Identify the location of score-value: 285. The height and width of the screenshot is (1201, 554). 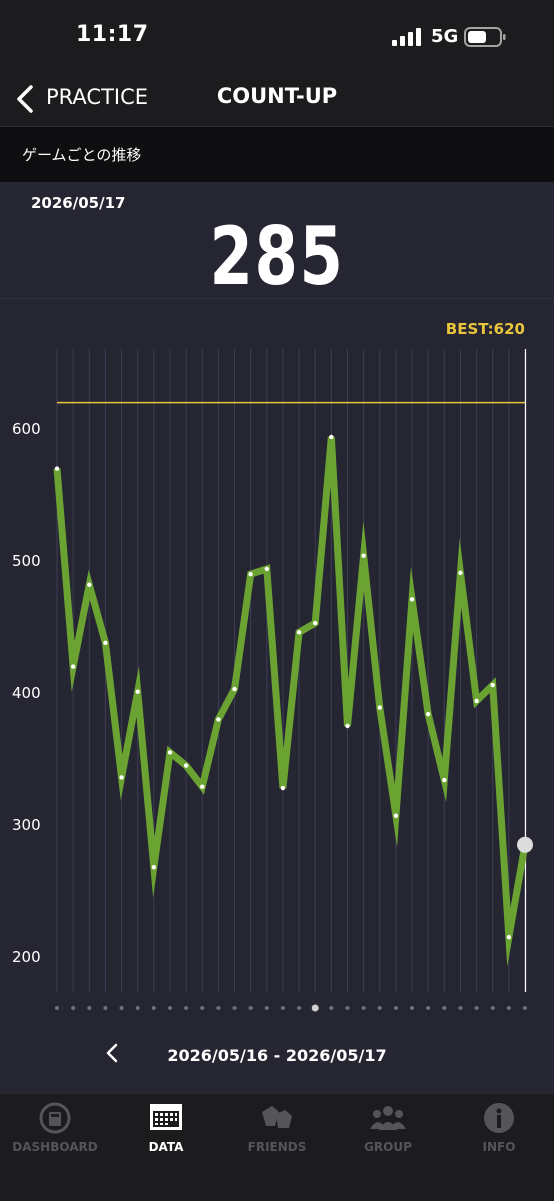
(277, 256).